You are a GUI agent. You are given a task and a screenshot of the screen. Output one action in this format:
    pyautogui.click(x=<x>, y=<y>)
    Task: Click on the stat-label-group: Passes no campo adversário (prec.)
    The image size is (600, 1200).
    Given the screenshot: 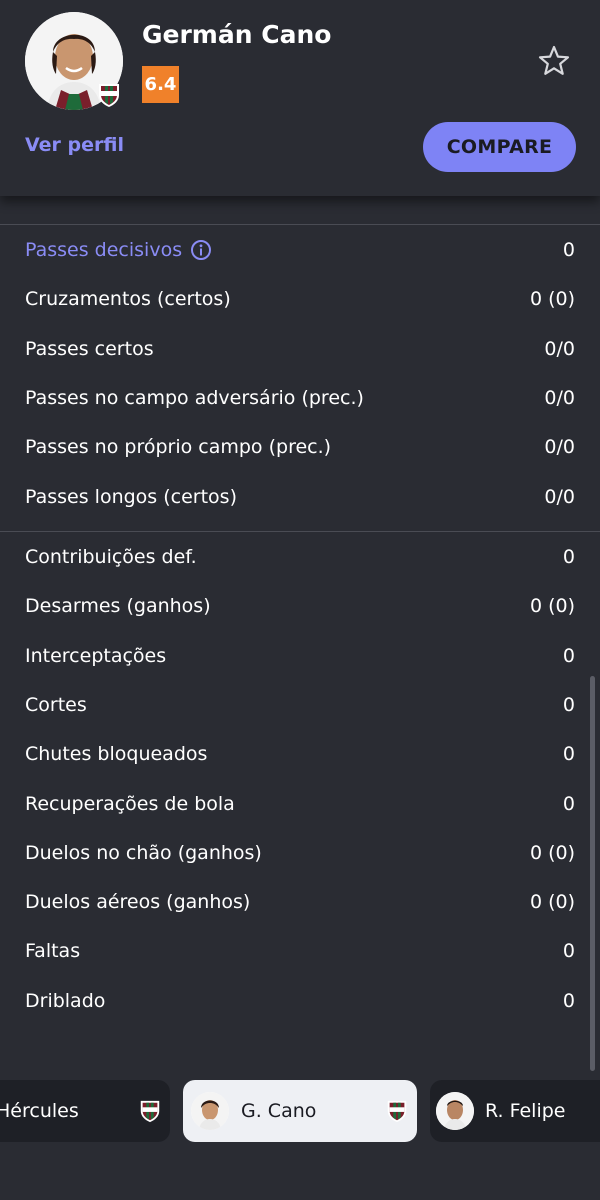 What is the action you would take?
    pyautogui.click(x=194, y=398)
    